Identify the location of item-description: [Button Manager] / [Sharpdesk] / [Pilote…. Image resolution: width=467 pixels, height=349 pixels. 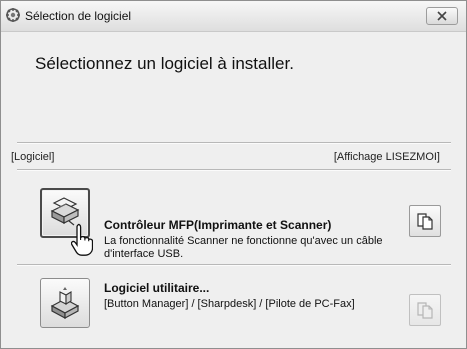
(229, 304).